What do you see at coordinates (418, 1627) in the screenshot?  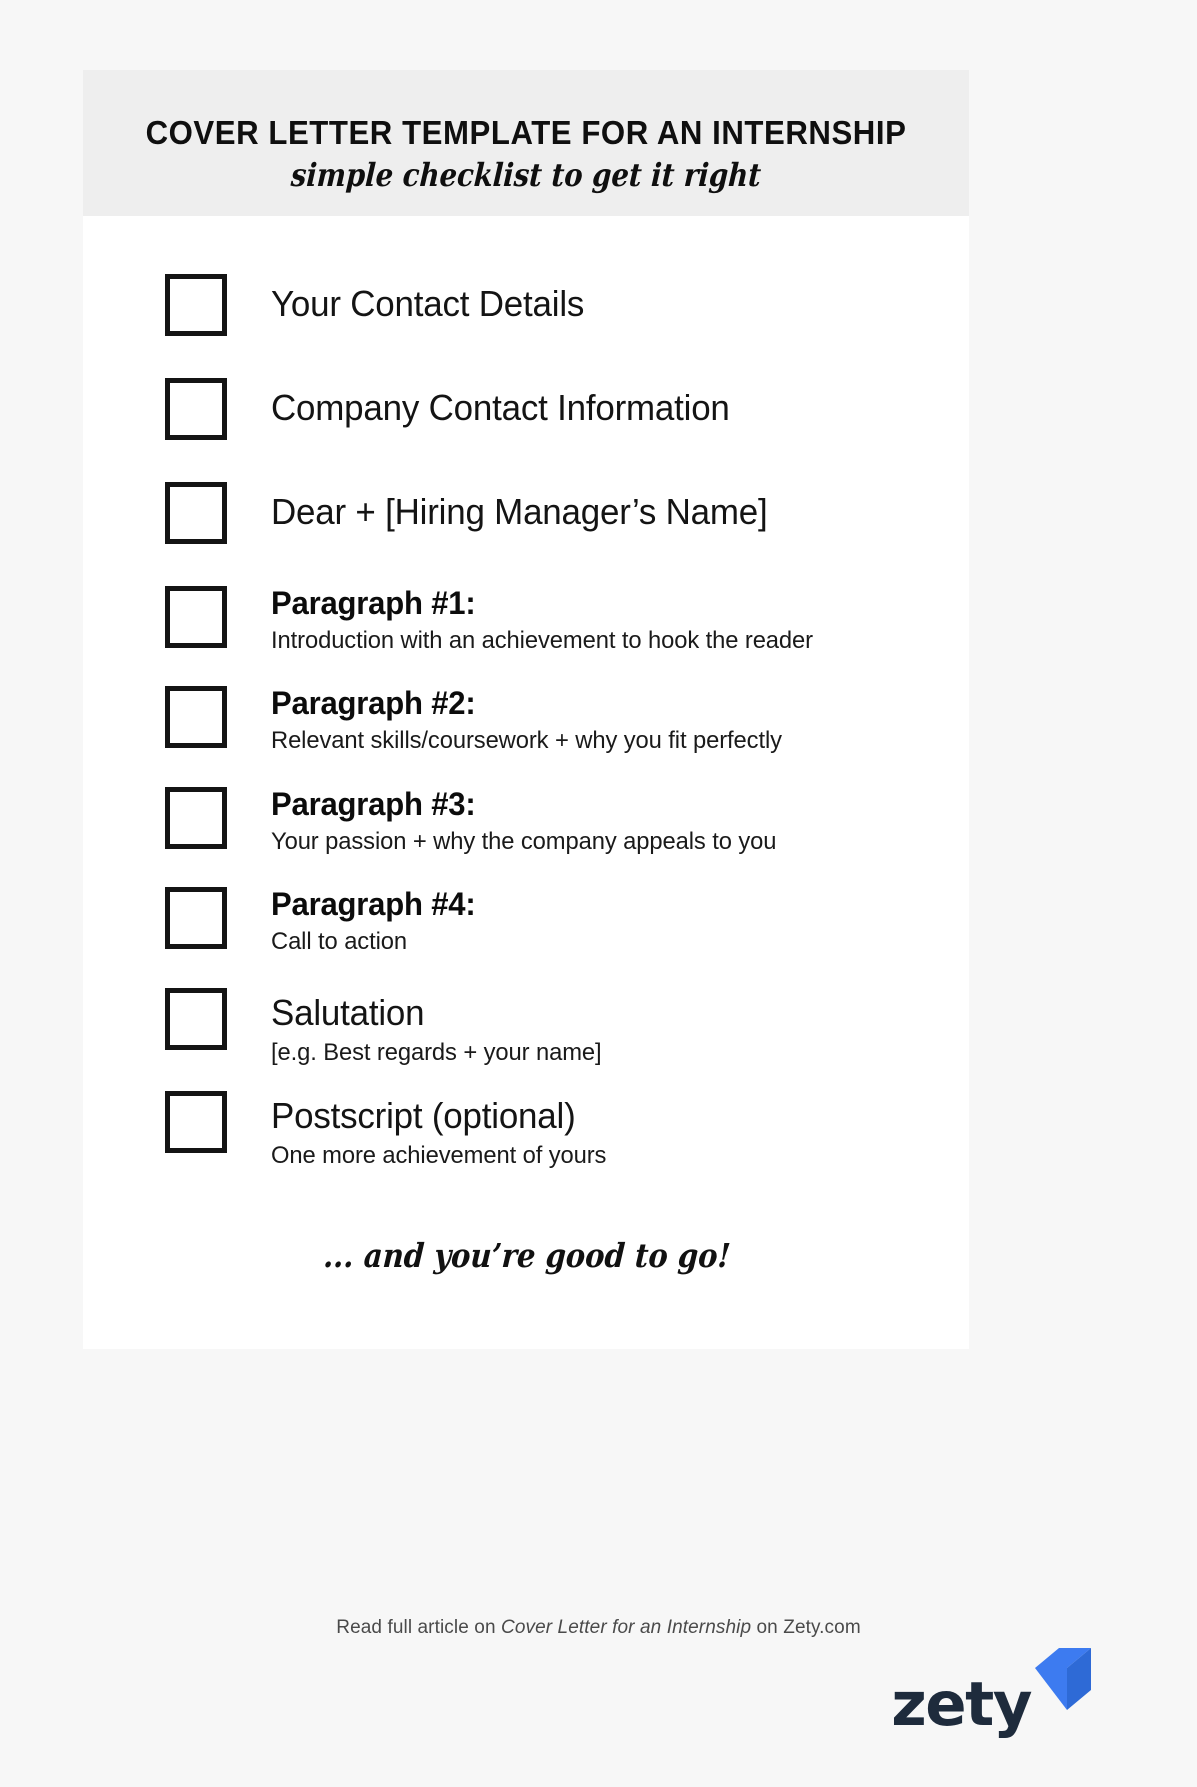 I see `credit-prefix: Read full article on` at bounding box center [418, 1627].